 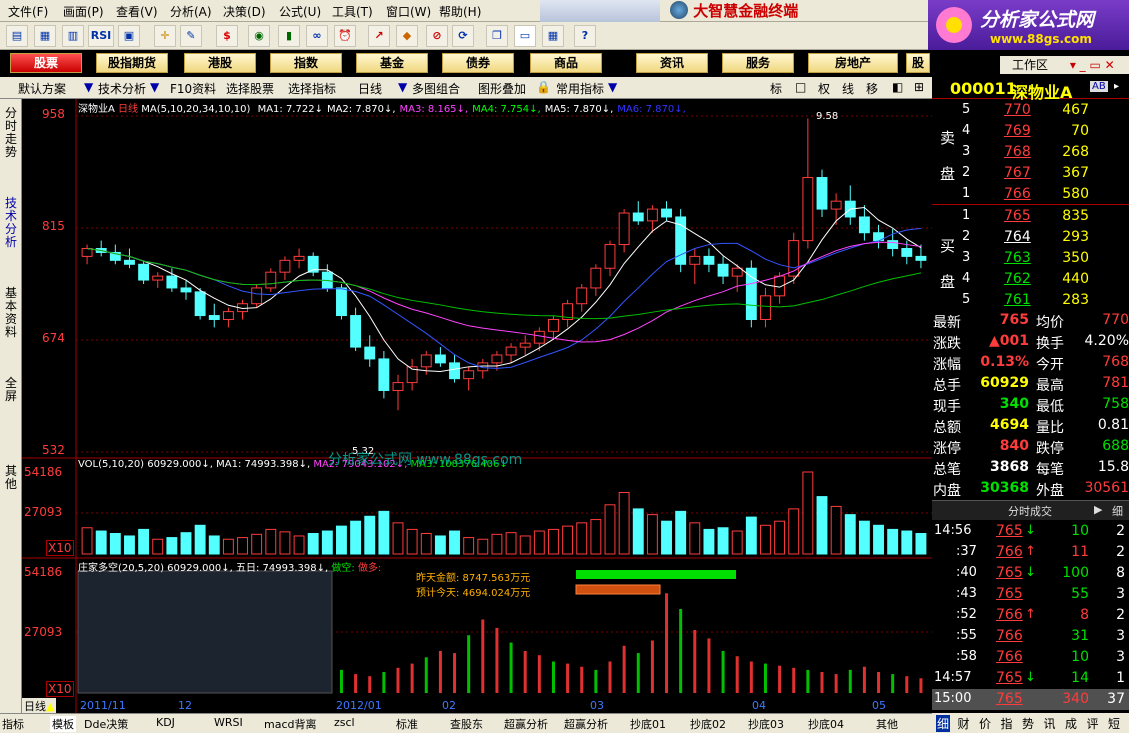 I want to click on tab-other: 其他, so click(x=11, y=478).